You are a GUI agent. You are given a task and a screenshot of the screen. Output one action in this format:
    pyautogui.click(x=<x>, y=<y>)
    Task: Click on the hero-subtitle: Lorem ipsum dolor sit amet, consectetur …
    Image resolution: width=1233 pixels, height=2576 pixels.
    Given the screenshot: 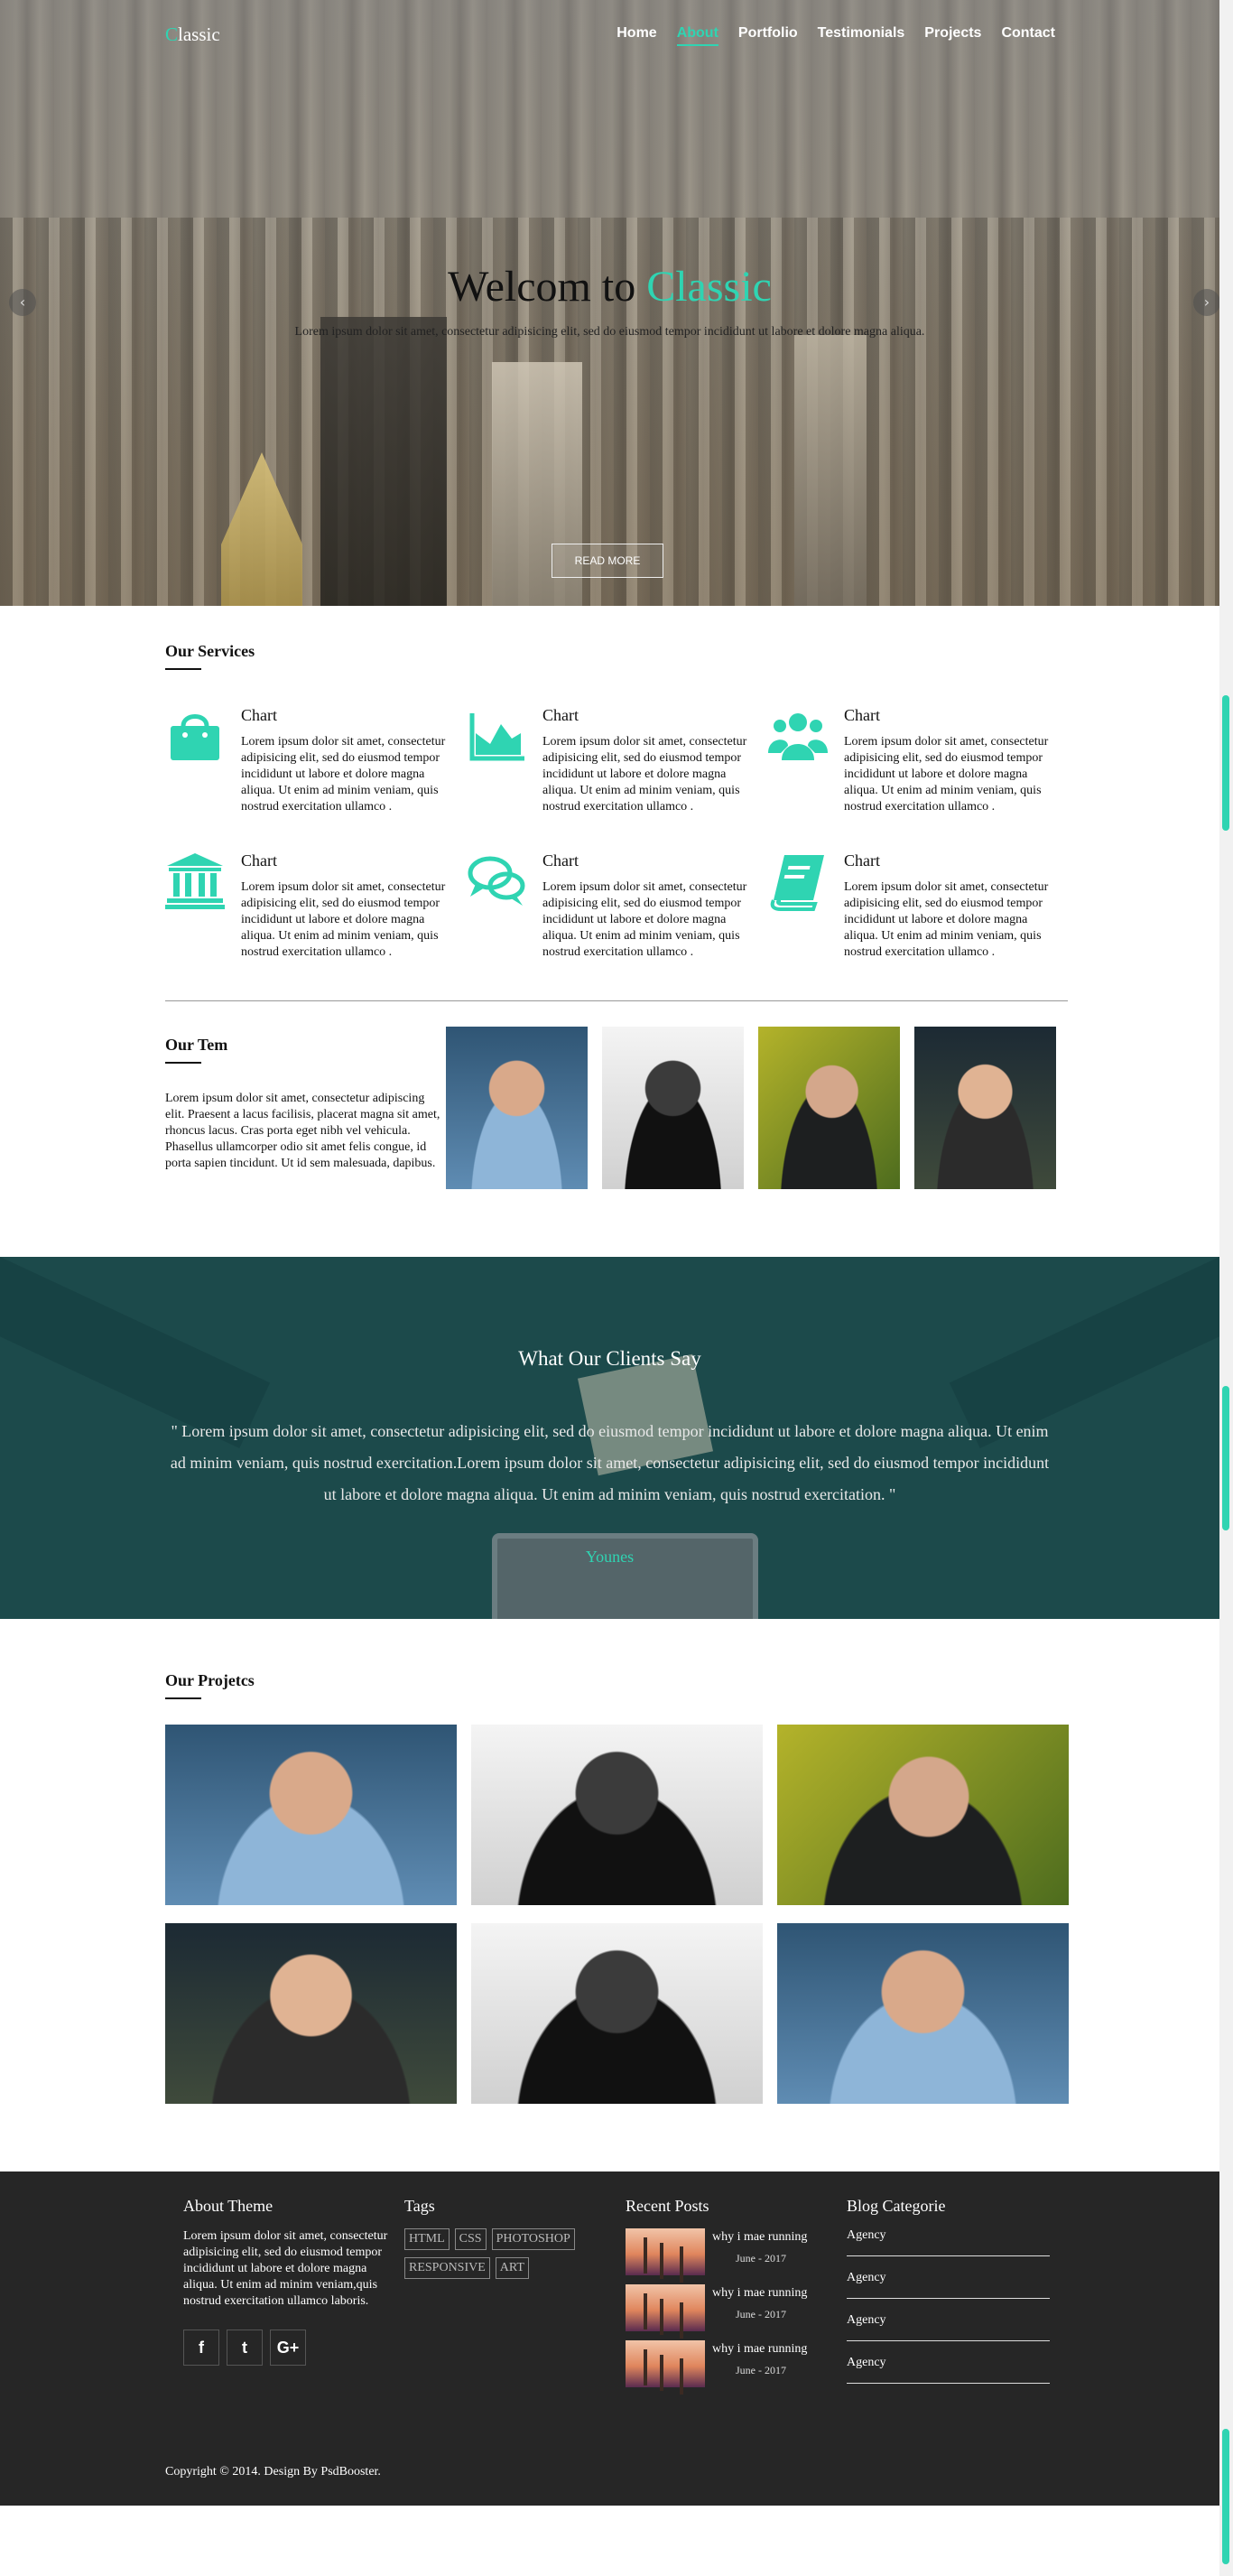 What is the action you would take?
    pyautogui.click(x=609, y=332)
    